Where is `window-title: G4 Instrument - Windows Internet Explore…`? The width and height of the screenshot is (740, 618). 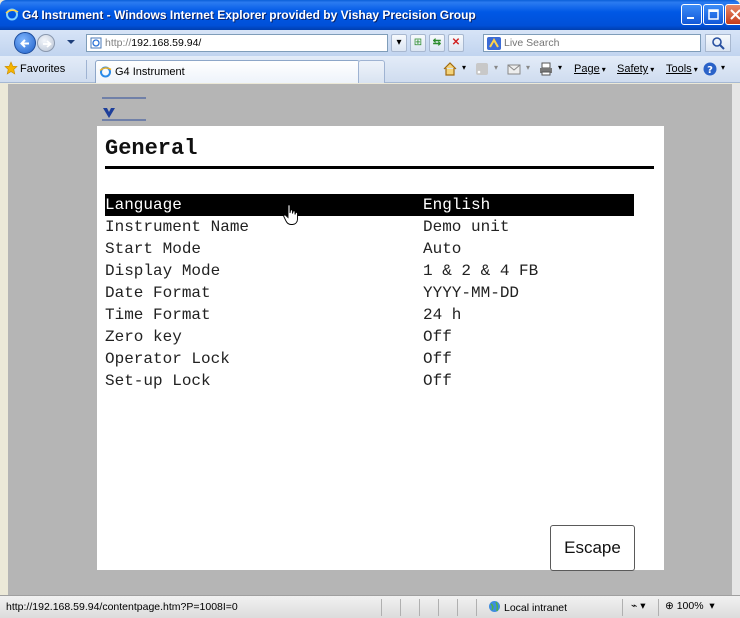
window-title: G4 Instrument - Windows Internet Explore… is located at coordinates (249, 15).